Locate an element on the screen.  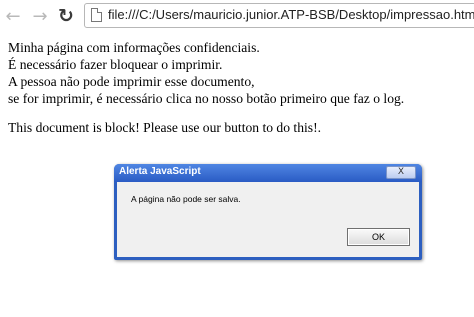
dialog-title: Alerta JavaScript is located at coordinates (160, 171).